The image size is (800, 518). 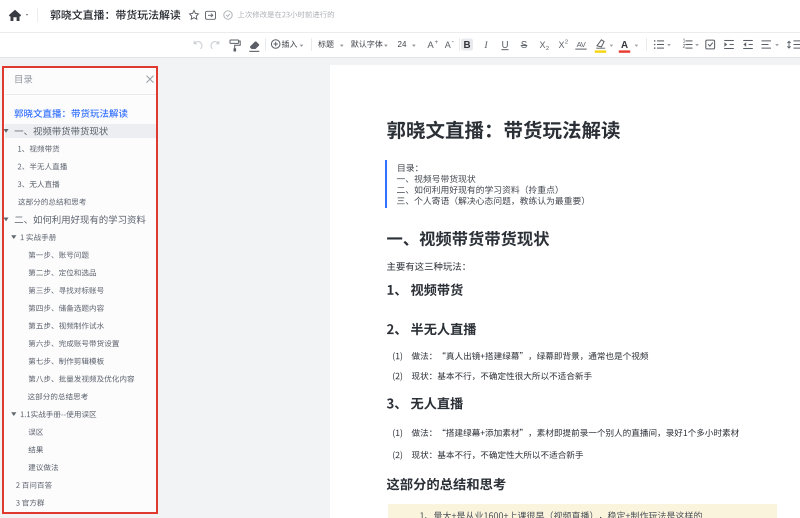 I want to click on svg-text: I, so click(x=485, y=45).